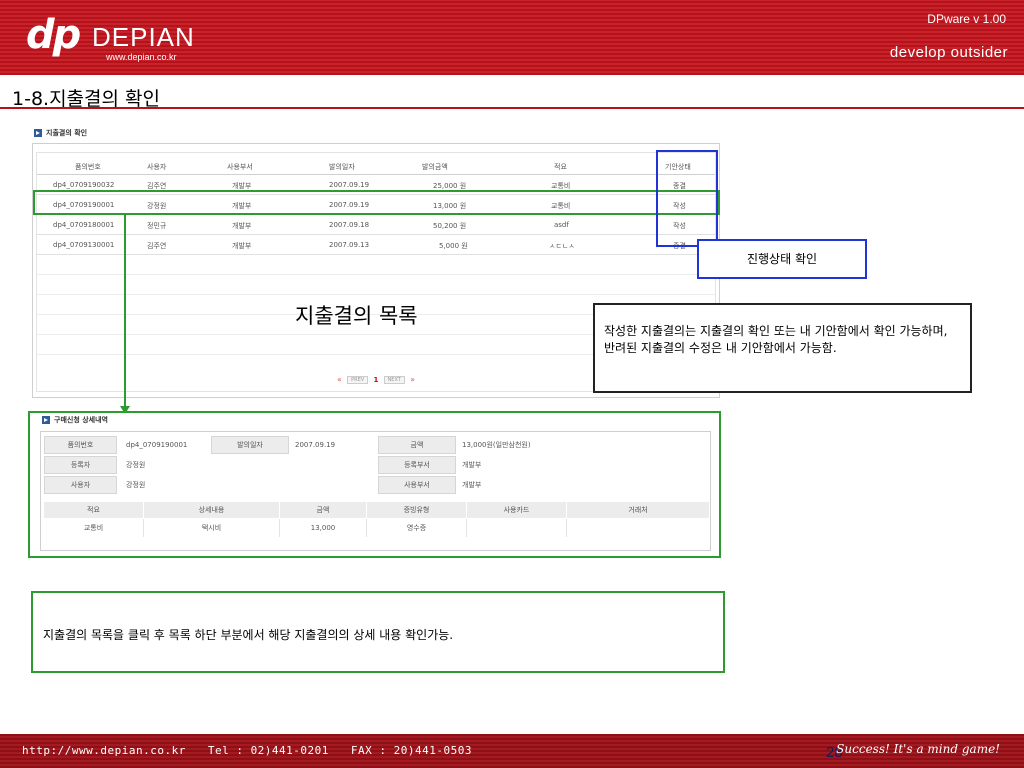 This screenshot has height=768, width=1024. What do you see at coordinates (212, 510) in the screenshot?
I see `detail-col-content: 상세내용` at bounding box center [212, 510].